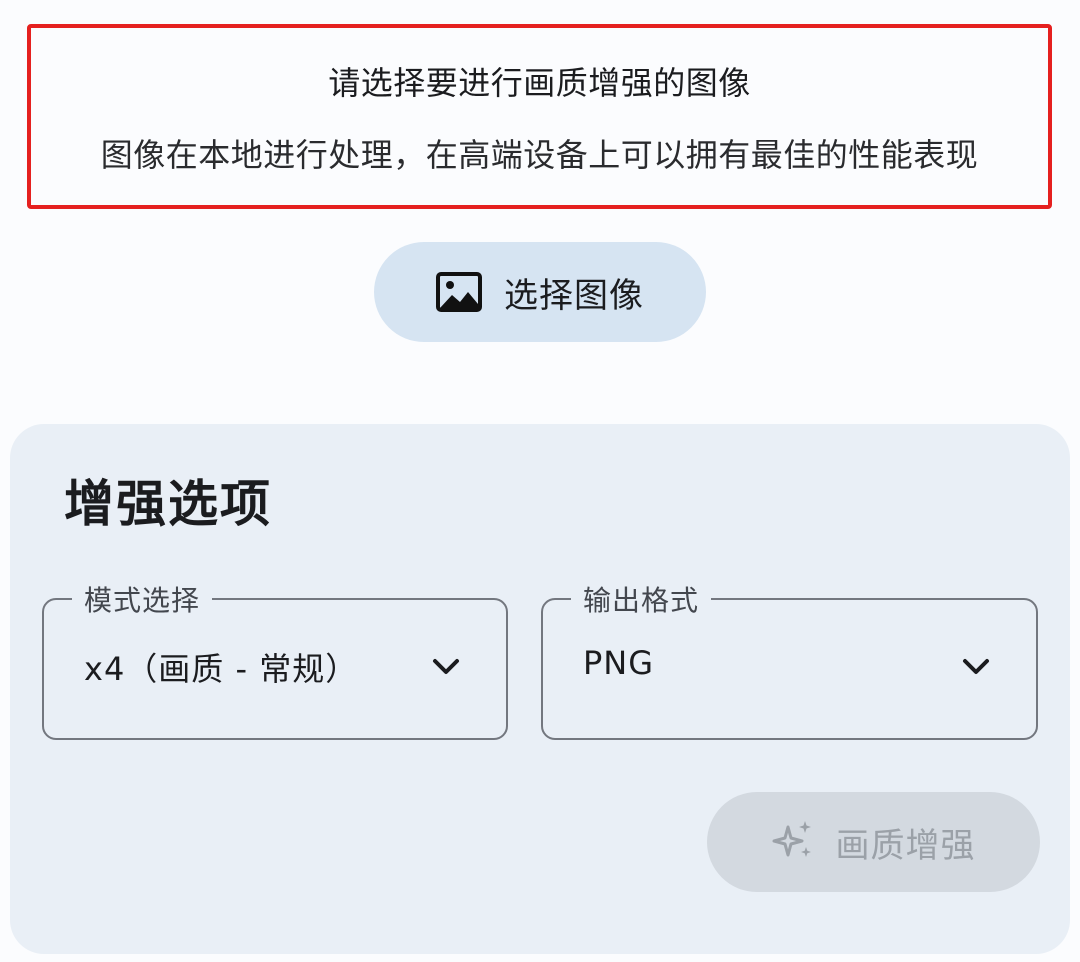 This screenshot has height=962, width=1080. I want to click on mode-select: 模式选择 x4（画质 - 常规）, so click(275, 659).